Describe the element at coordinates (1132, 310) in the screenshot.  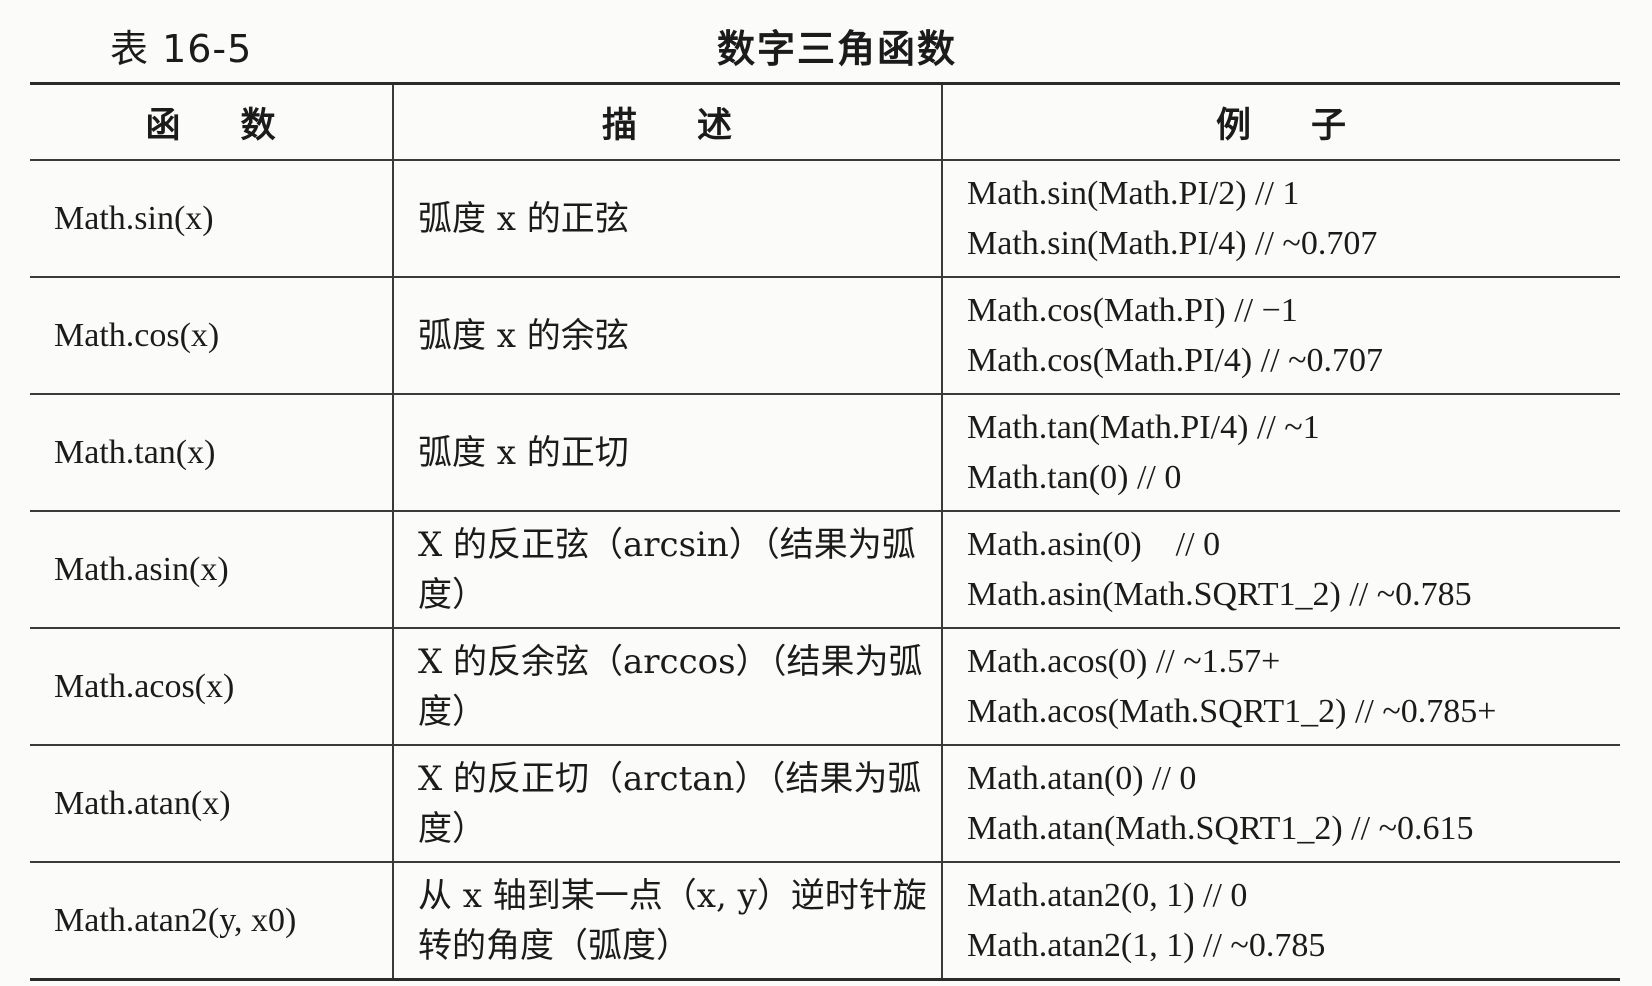
I see `example-line: Math.cos(Math.PI) // −1` at that location.